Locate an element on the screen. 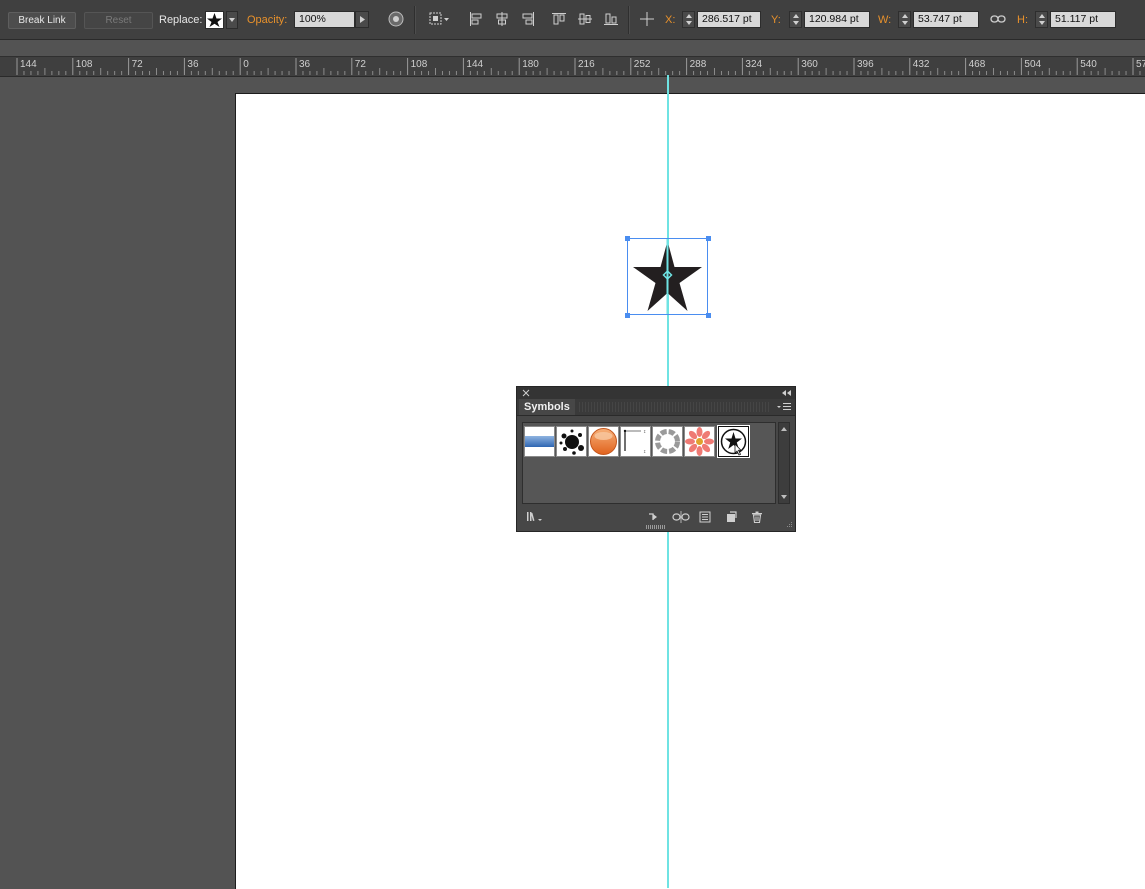 The width and height of the screenshot is (1145, 889). symbols-swatch-area: ↕ ↕ is located at coordinates (649, 463).